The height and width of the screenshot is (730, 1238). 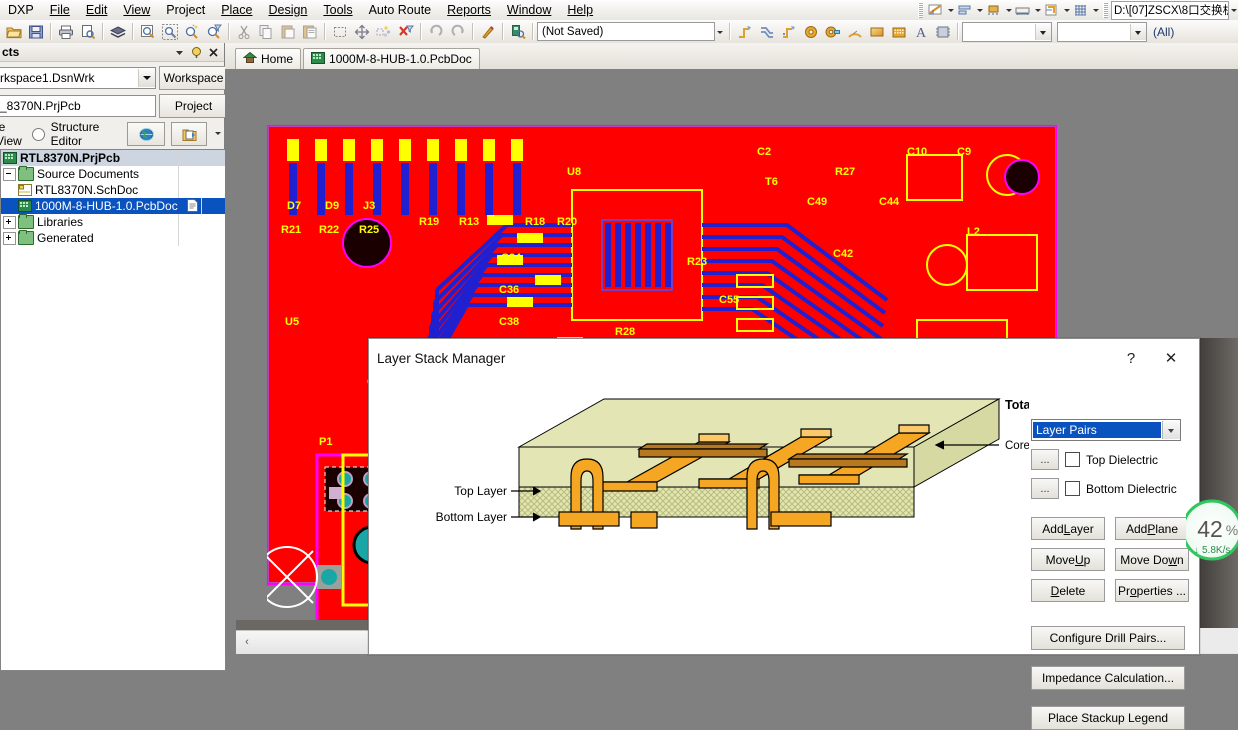 I want to click on chevron-down-icon, so click(x=179, y=52).